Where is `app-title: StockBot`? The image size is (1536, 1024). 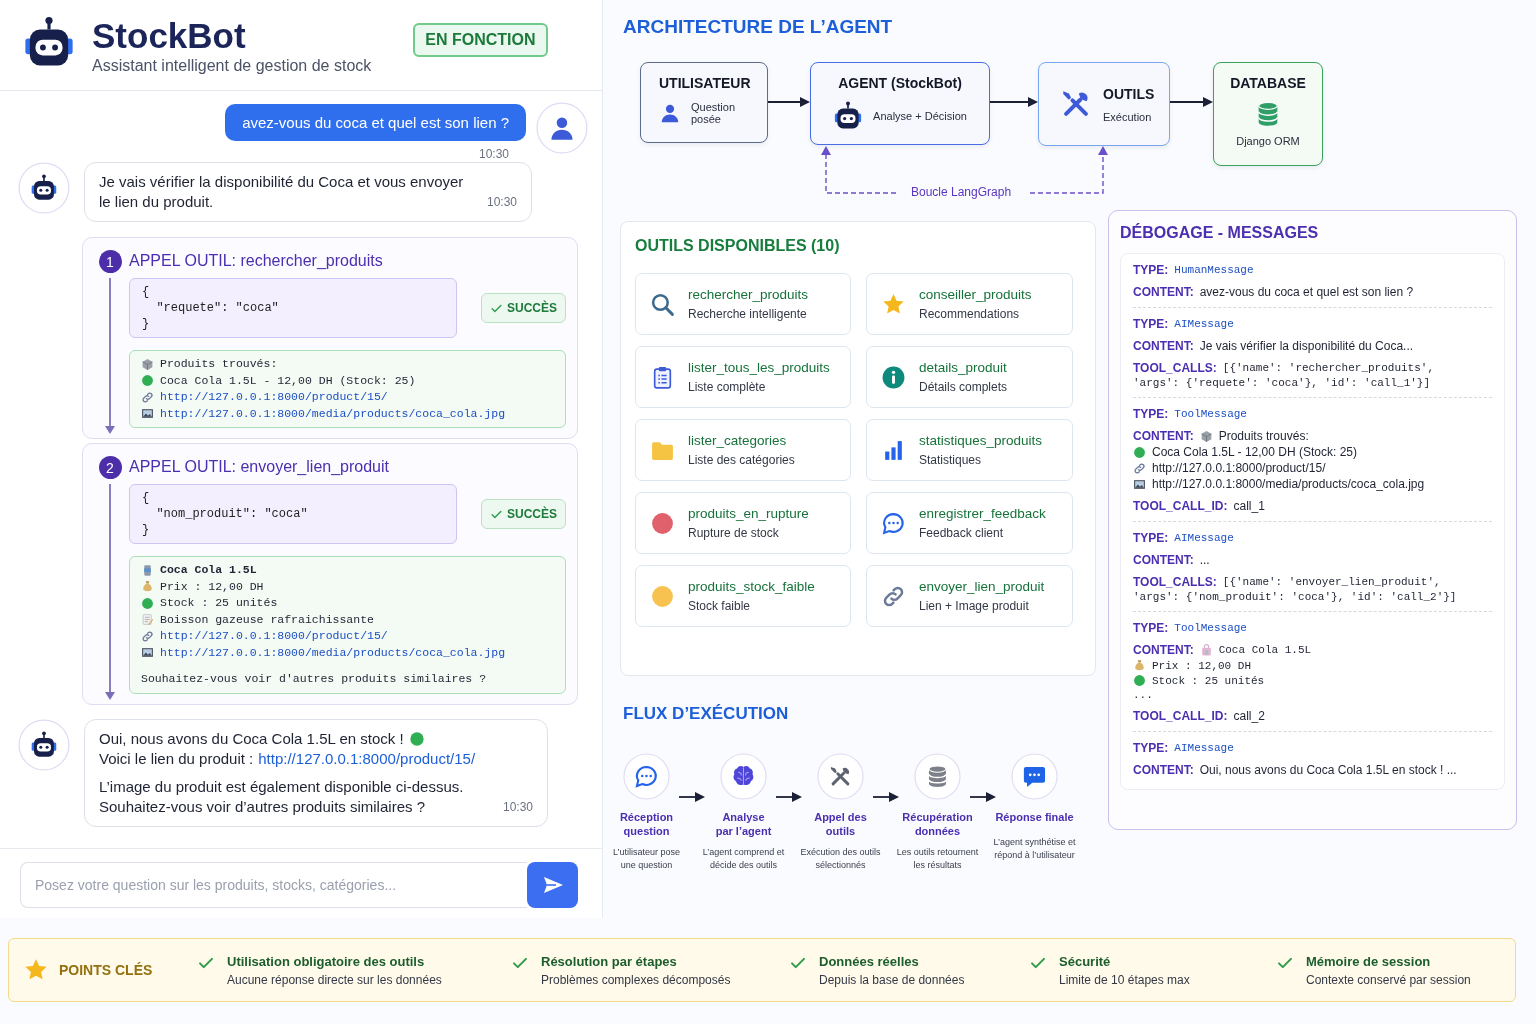 app-title: StockBot is located at coordinates (169, 36).